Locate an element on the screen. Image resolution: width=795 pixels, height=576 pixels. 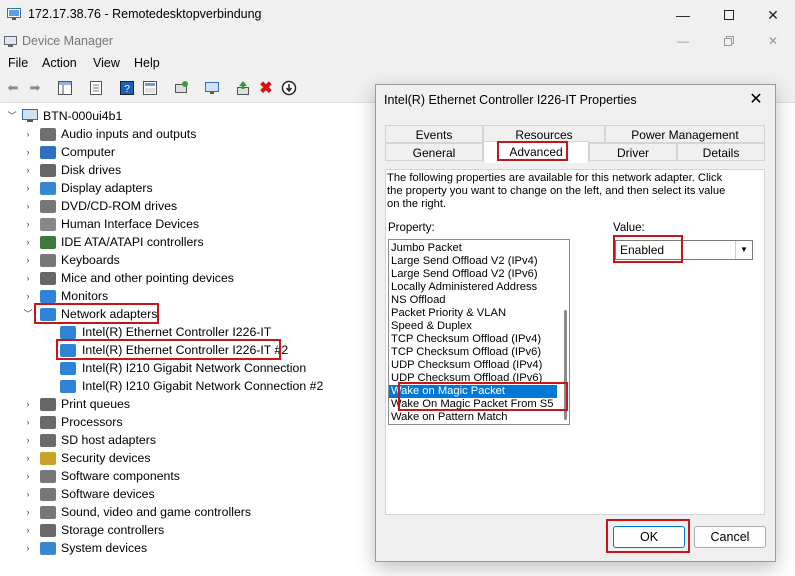
property-list-scrollbar is located at coordinates (565, 365).